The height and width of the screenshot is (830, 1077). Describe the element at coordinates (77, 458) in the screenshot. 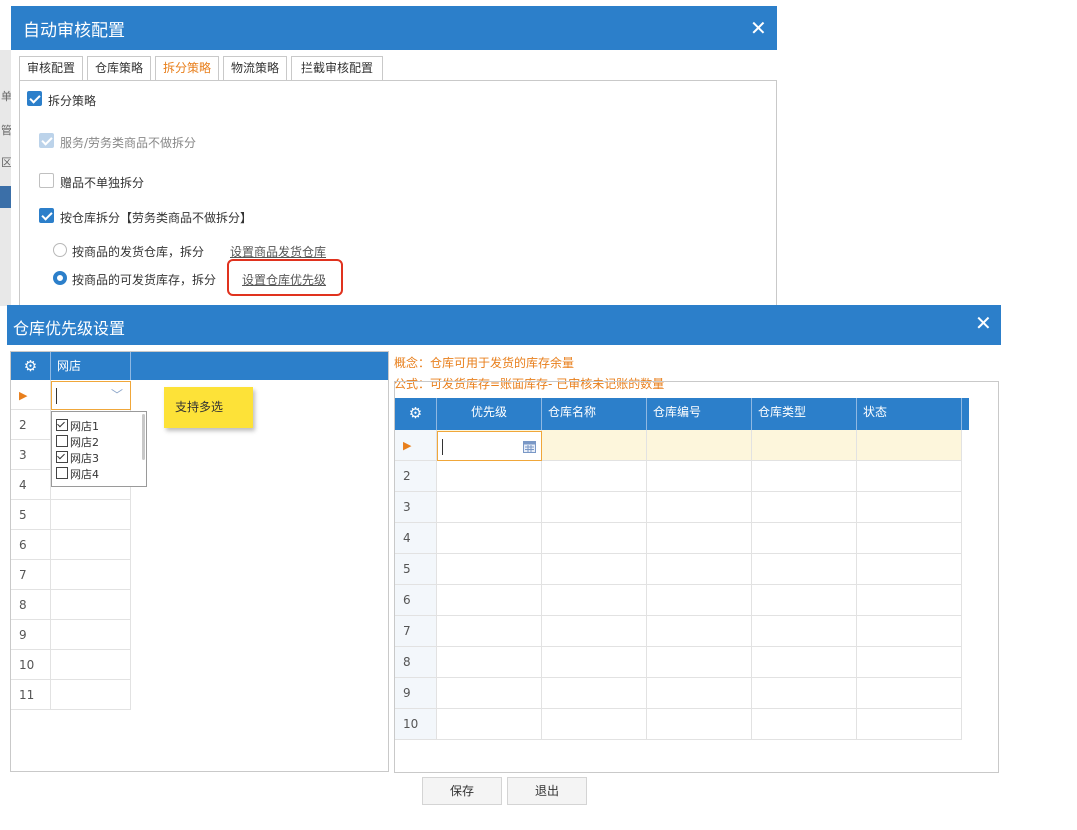

I see `shop-option-3: 网店3` at that location.